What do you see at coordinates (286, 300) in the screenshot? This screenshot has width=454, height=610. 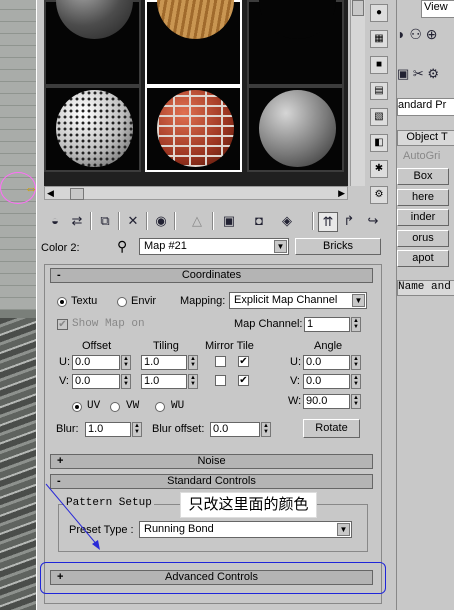 I see `mapping-value: Explicit Map Channel` at bounding box center [286, 300].